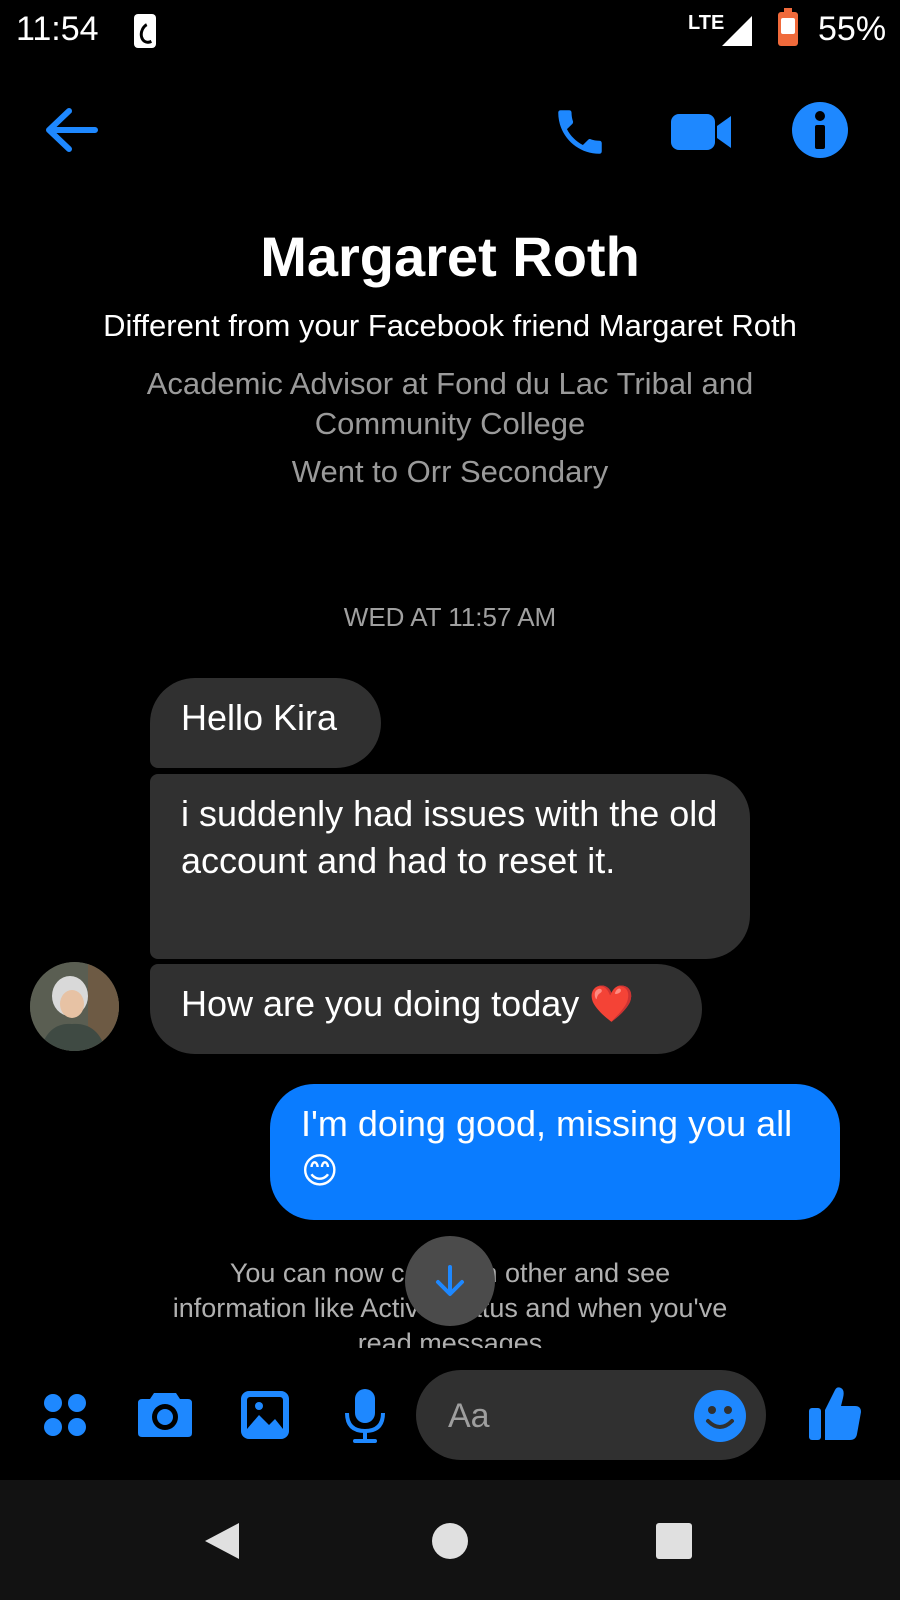 This screenshot has height=1600, width=900. I want to click on message-composer, so click(591, 1416).